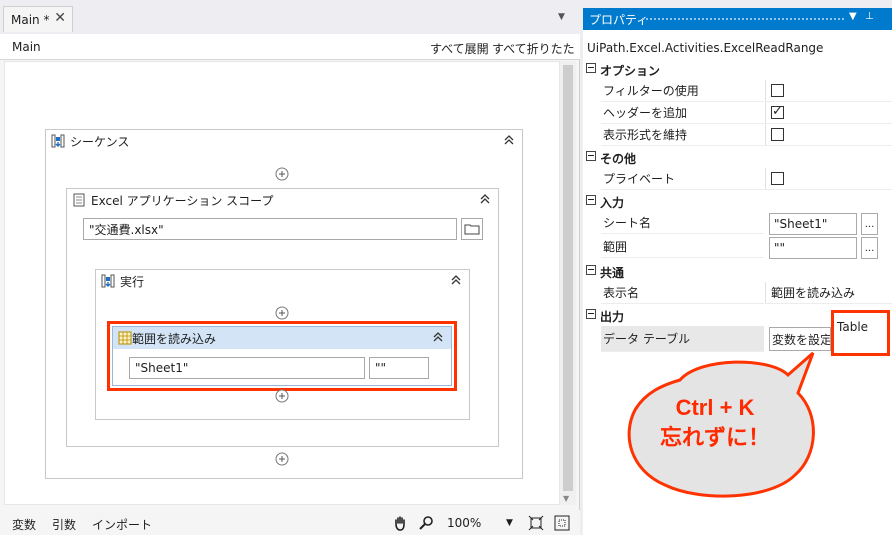 The image size is (892, 535). What do you see at coordinates (509, 523) in the screenshot?
I see `zoom-dropdown-icon: ▼` at bounding box center [509, 523].